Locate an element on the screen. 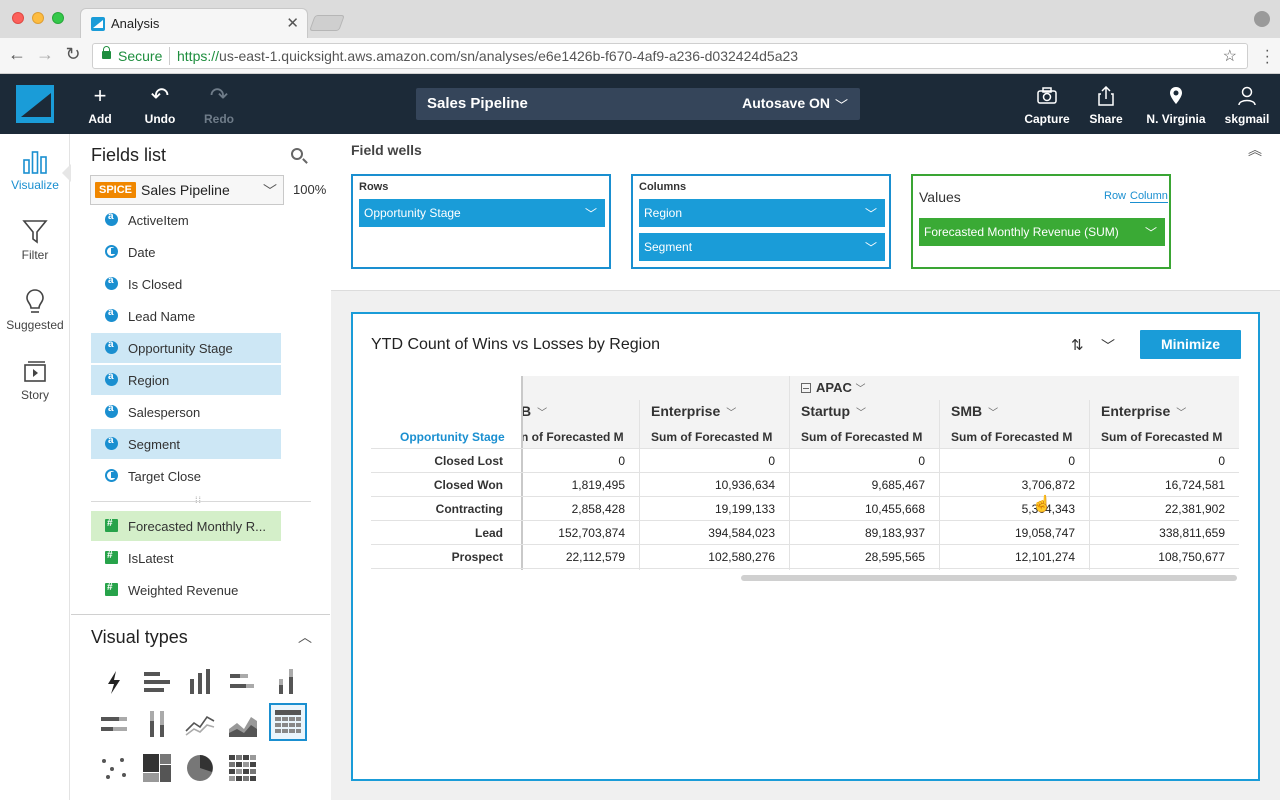 The width and height of the screenshot is (1280, 800). field-activeitem: ActiveItem is located at coordinates (186, 220).